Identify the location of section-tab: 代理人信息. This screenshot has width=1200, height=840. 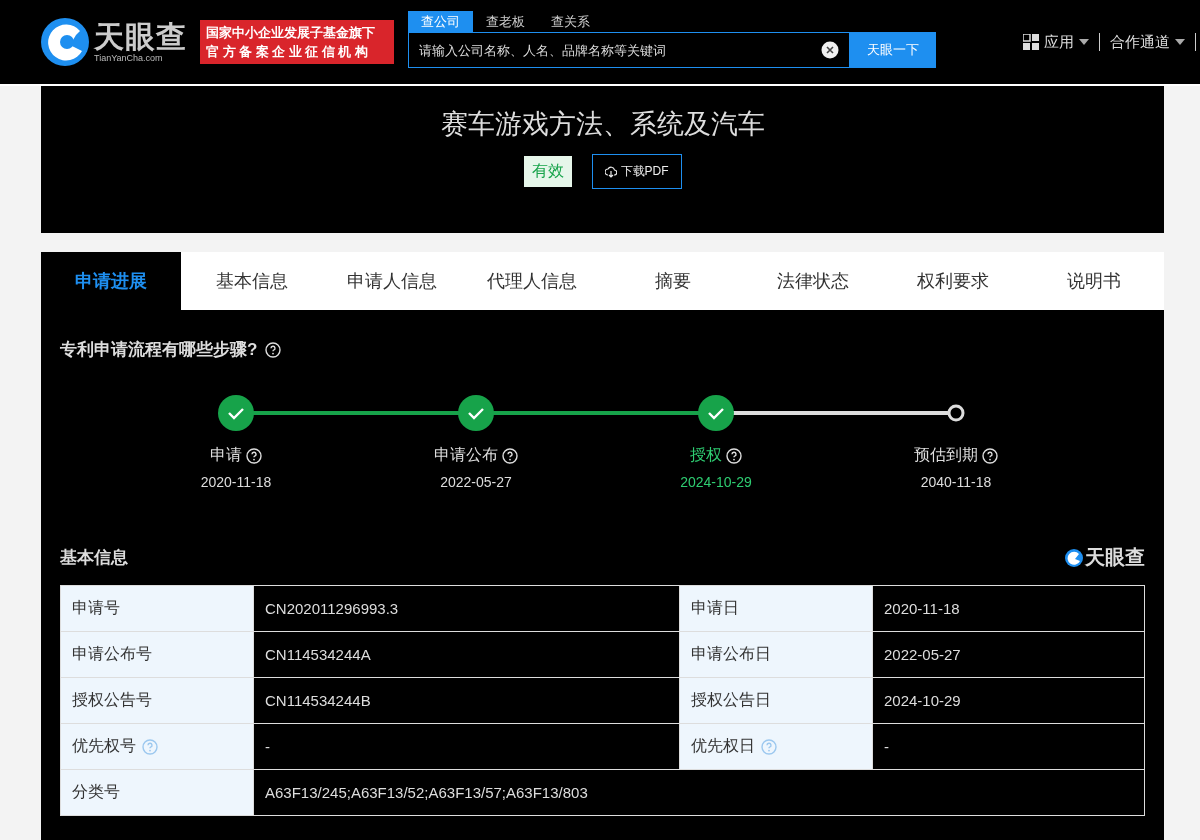
(532, 281).